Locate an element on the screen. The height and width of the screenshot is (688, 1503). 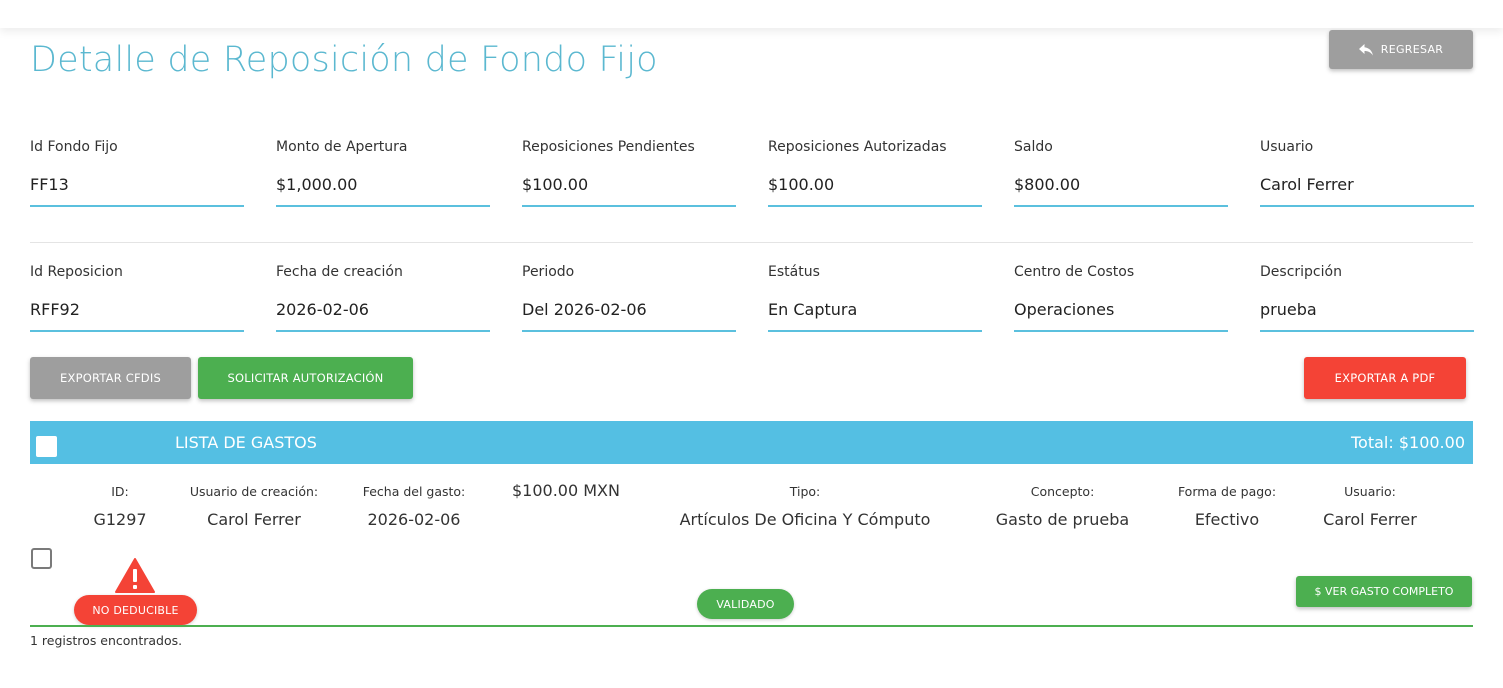
expense-date-label: Fecha del gasto: is located at coordinates (414, 491).